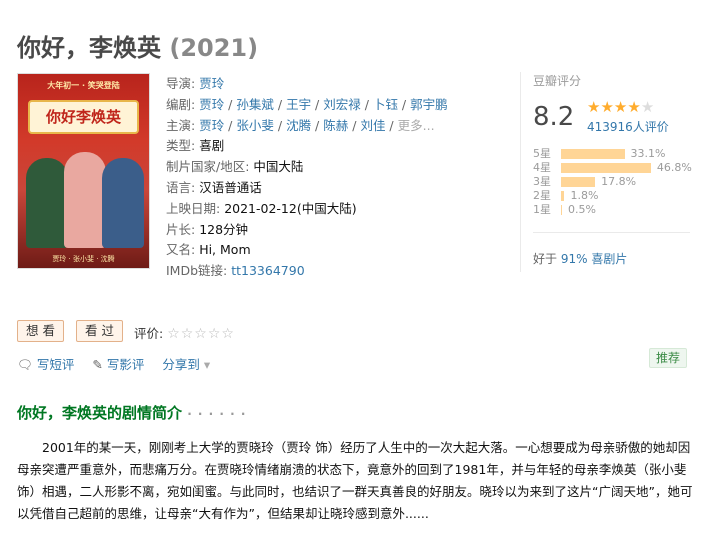 The width and height of the screenshot is (723, 543). What do you see at coordinates (542, 167) in the screenshot?
I see `rating-bar-label: 4星` at bounding box center [542, 167].